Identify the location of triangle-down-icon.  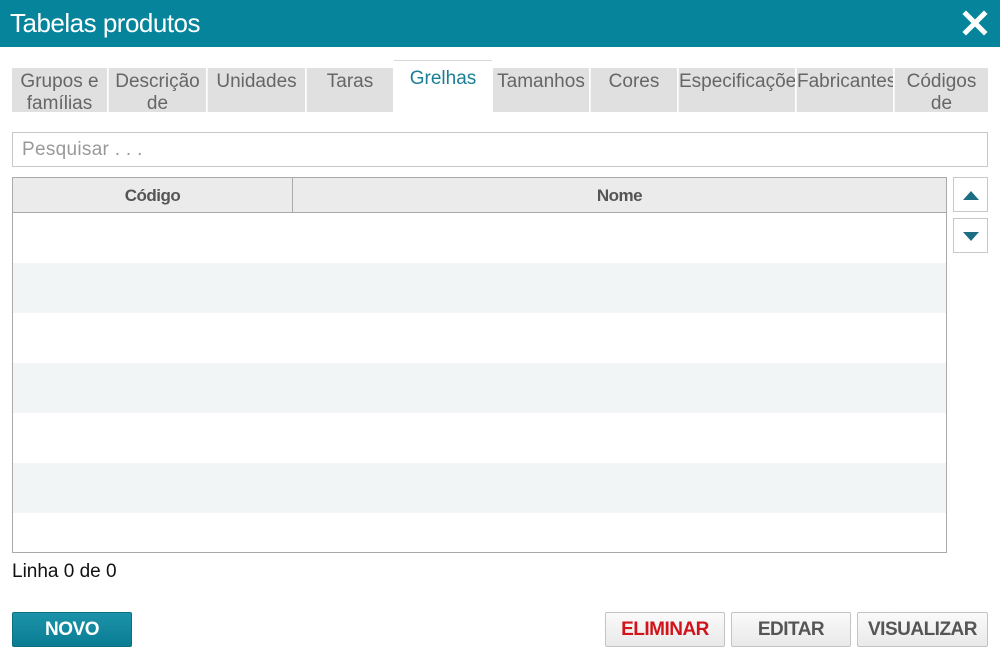
(971, 236).